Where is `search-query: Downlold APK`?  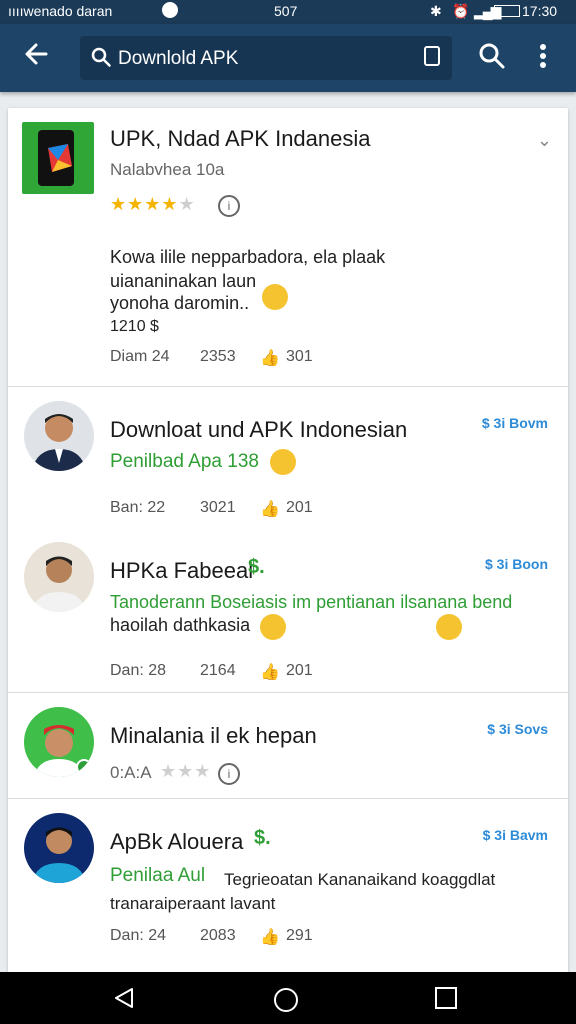 search-query: Downlold APK is located at coordinates (178, 59).